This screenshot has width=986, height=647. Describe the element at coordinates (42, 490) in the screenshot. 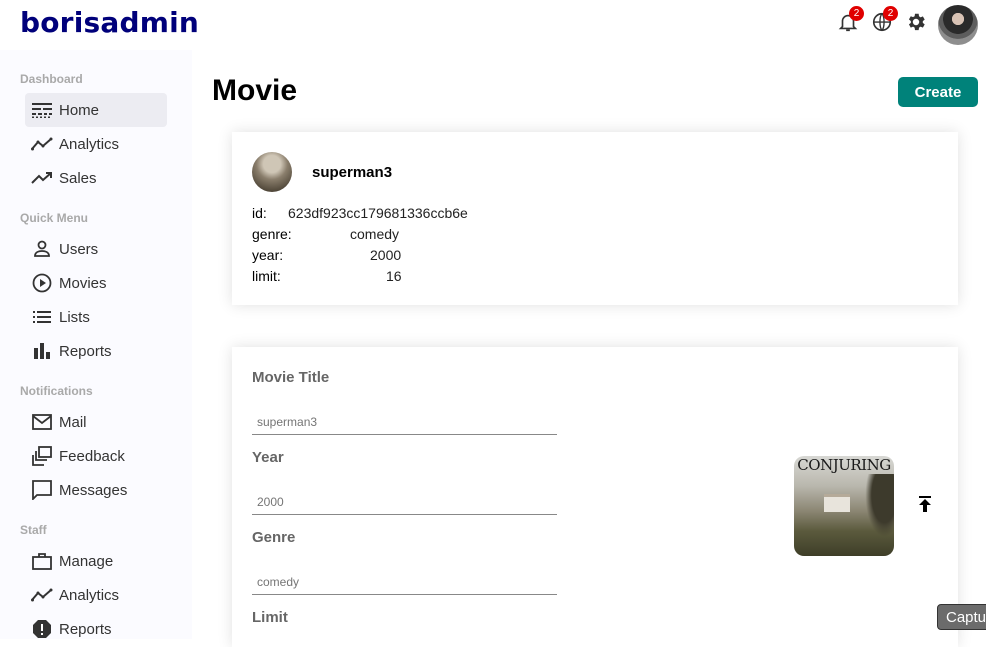

I see `chat-bubble-outline-icon` at that location.